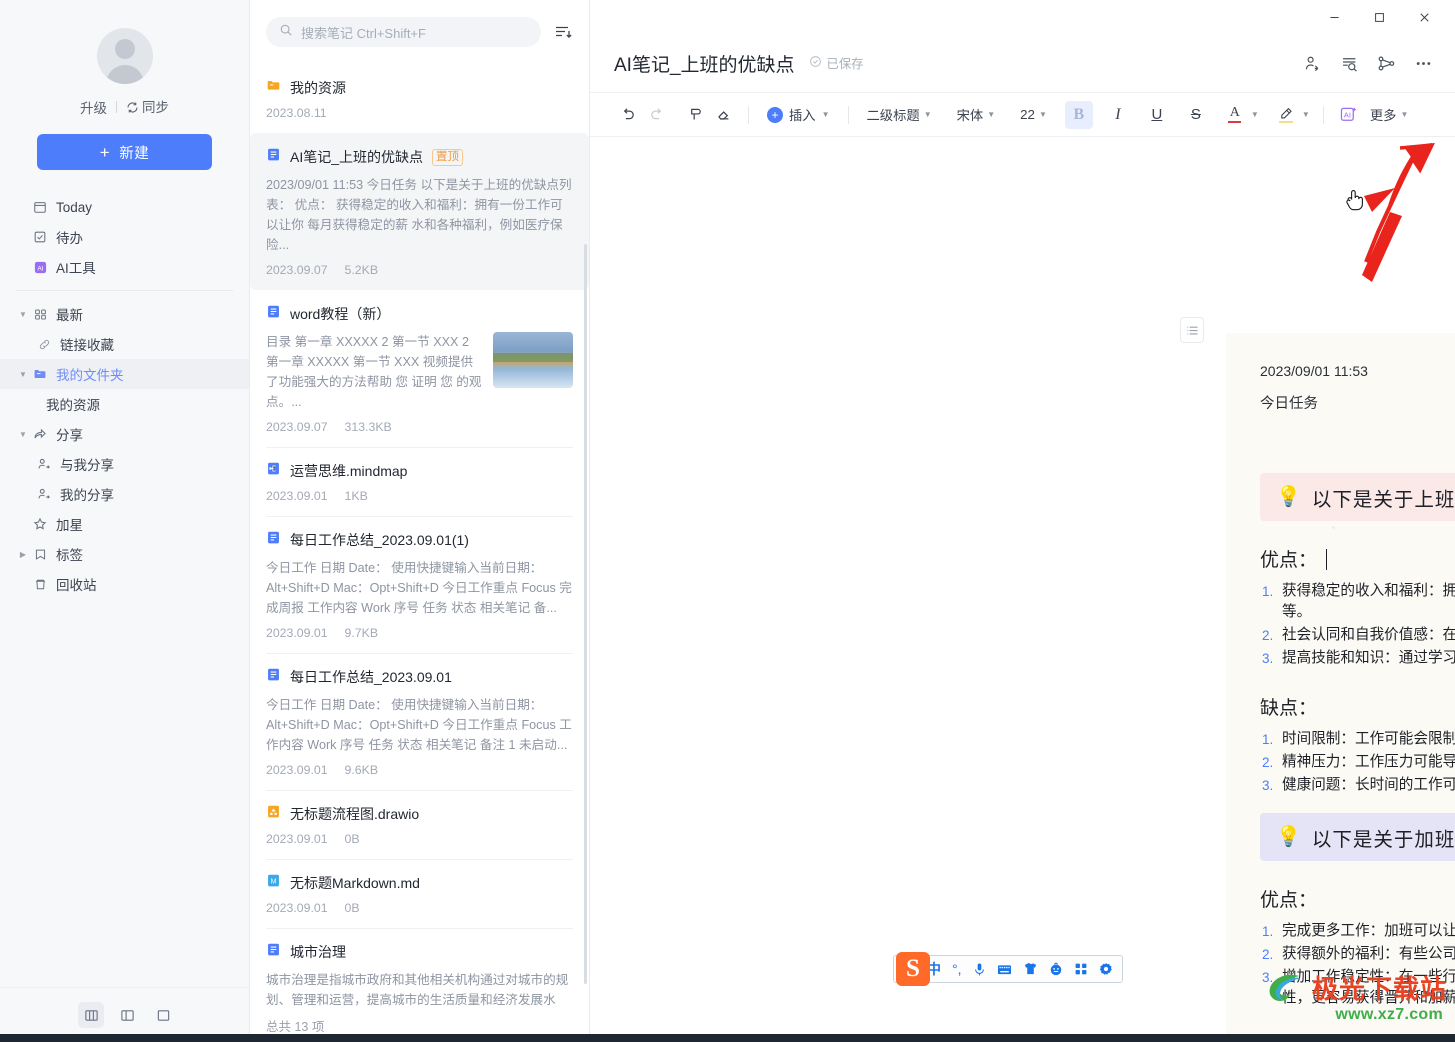 The height and width of the screenshot is (1042, 1455). What do you see at coordinates (124, 237) in the screenshot?
I see `sidebar-item-todo: 待办` at bounding box center [124, 237].